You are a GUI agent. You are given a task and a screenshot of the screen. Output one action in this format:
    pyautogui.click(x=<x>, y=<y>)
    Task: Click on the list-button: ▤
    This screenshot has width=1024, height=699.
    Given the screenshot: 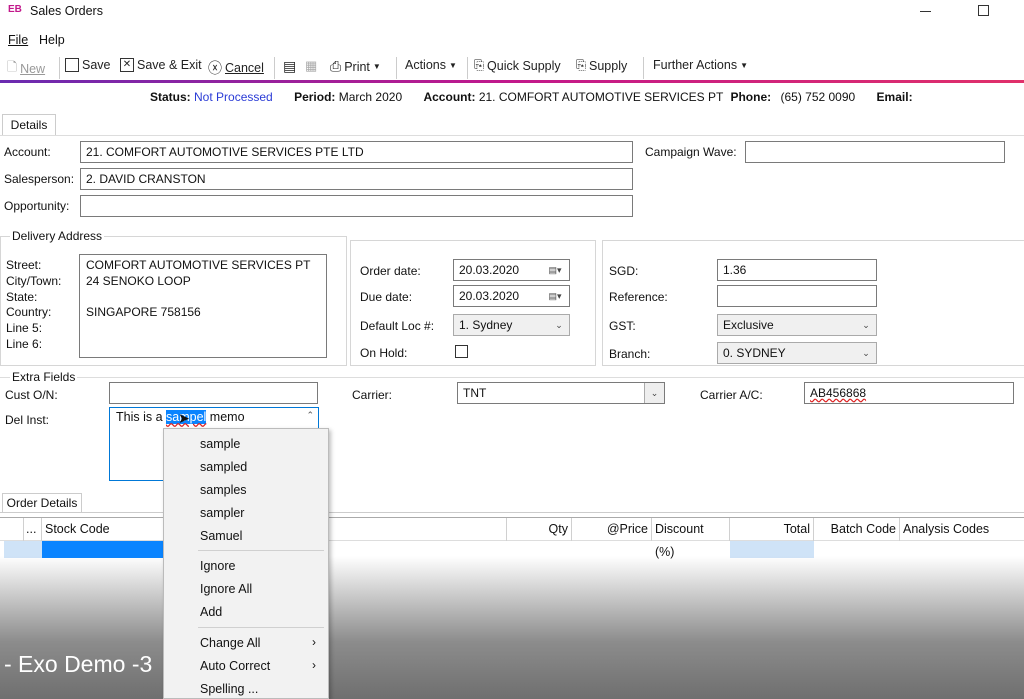 What is the action you would take?
    pyautogui.click(x=289, y=66)
    